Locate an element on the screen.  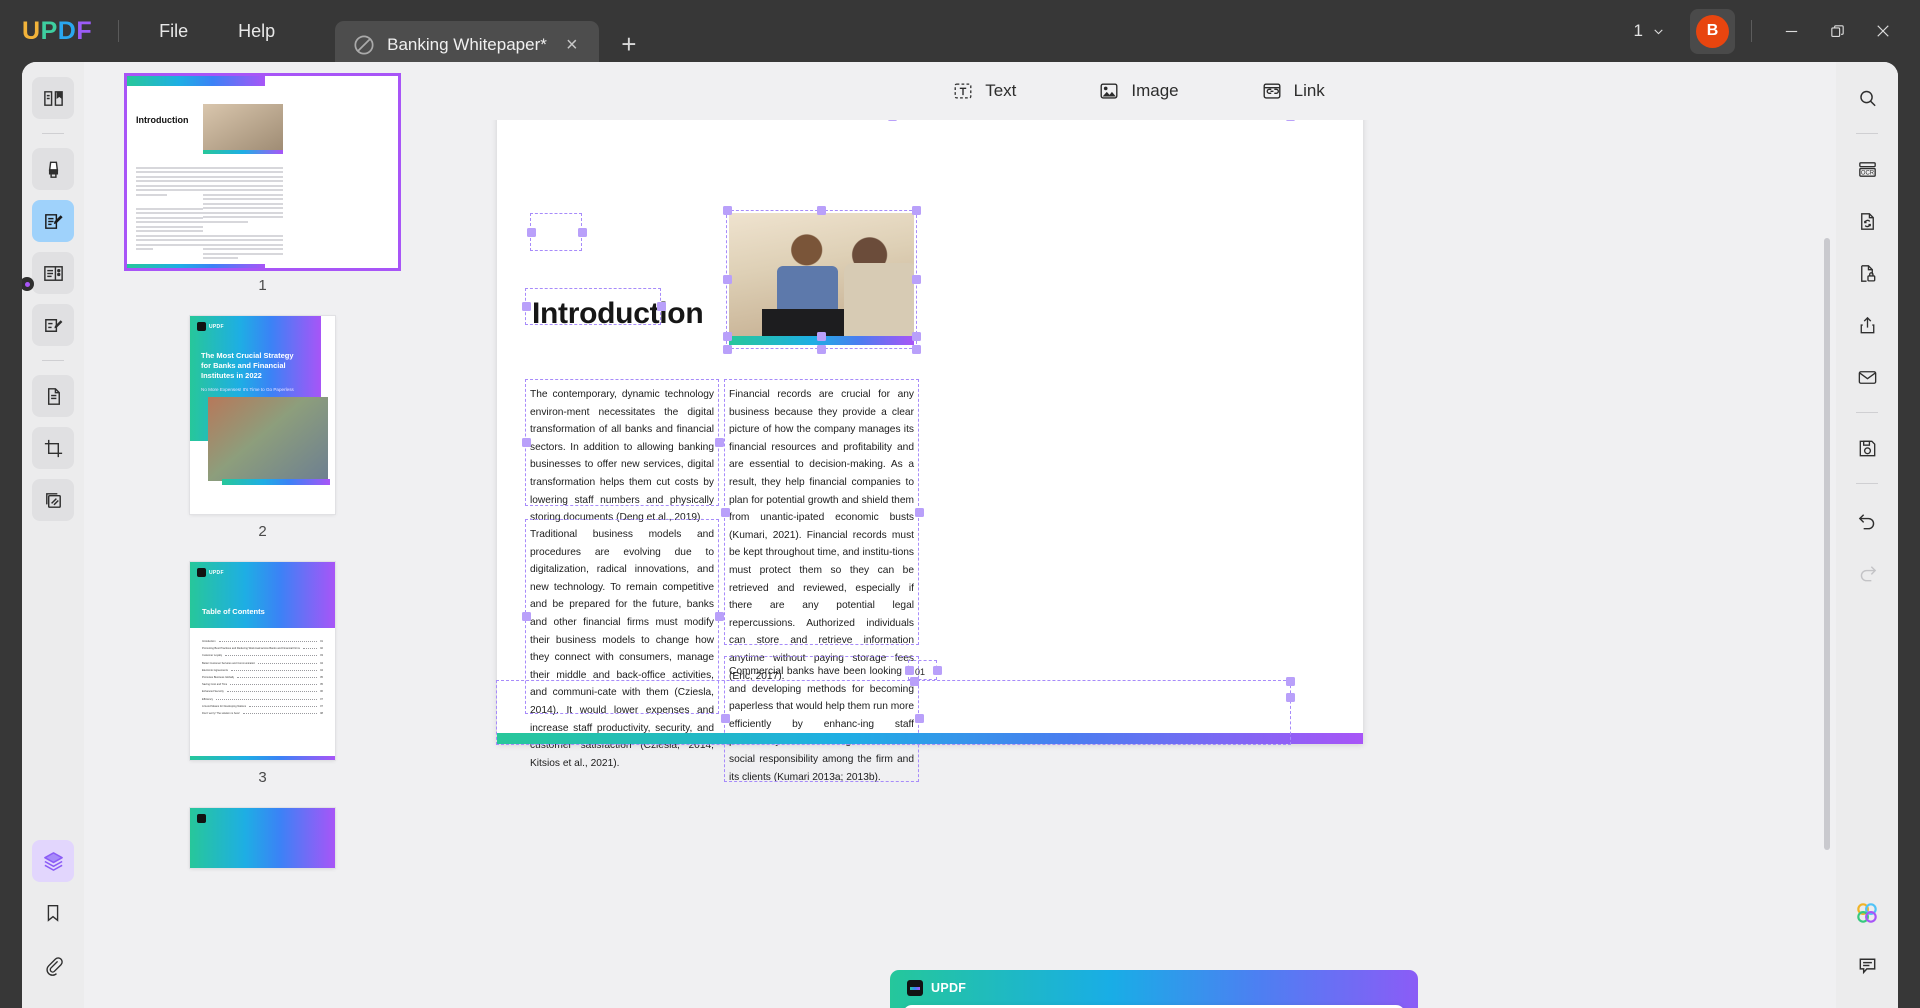
header-handle-br is located at coordinates (1290, 120).